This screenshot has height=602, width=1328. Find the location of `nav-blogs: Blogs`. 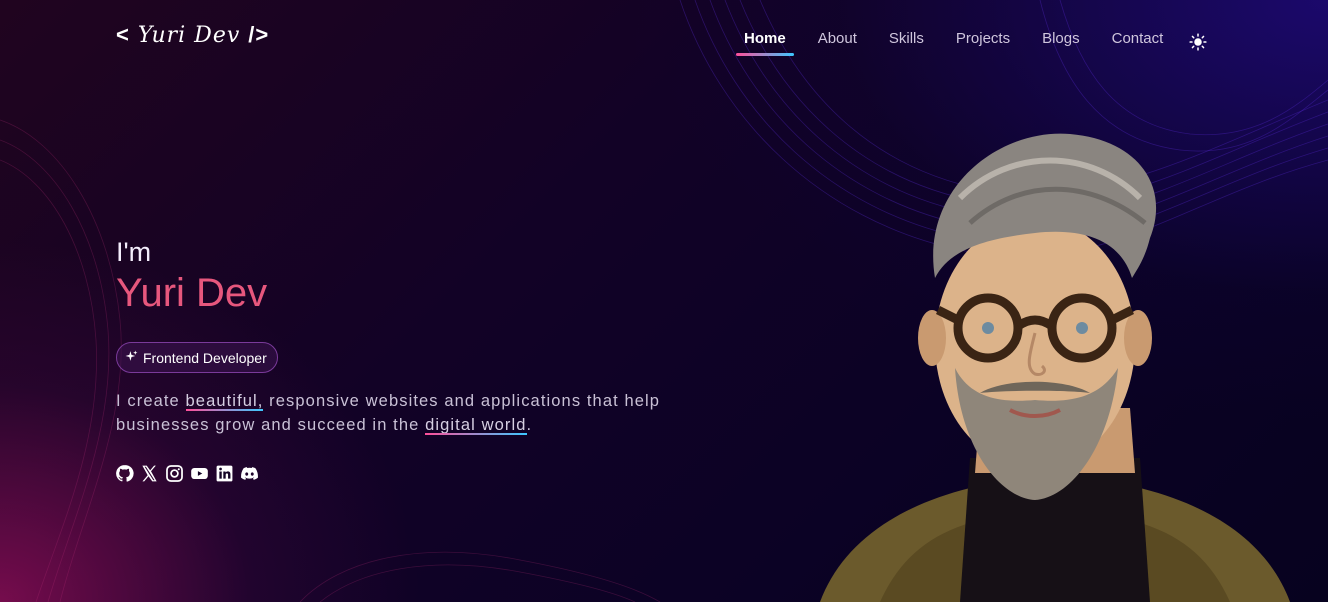

nav-blogs: Blogs is located at coordinates (1061, 41).